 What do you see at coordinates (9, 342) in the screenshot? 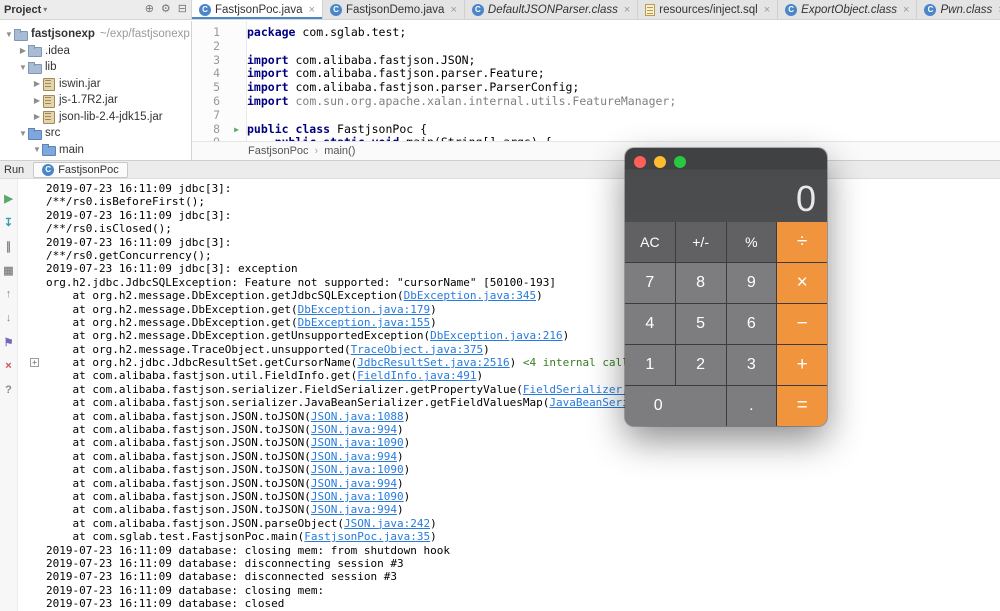
I see `pin-tab-button: ⚑` at bounding box center [9, 342].